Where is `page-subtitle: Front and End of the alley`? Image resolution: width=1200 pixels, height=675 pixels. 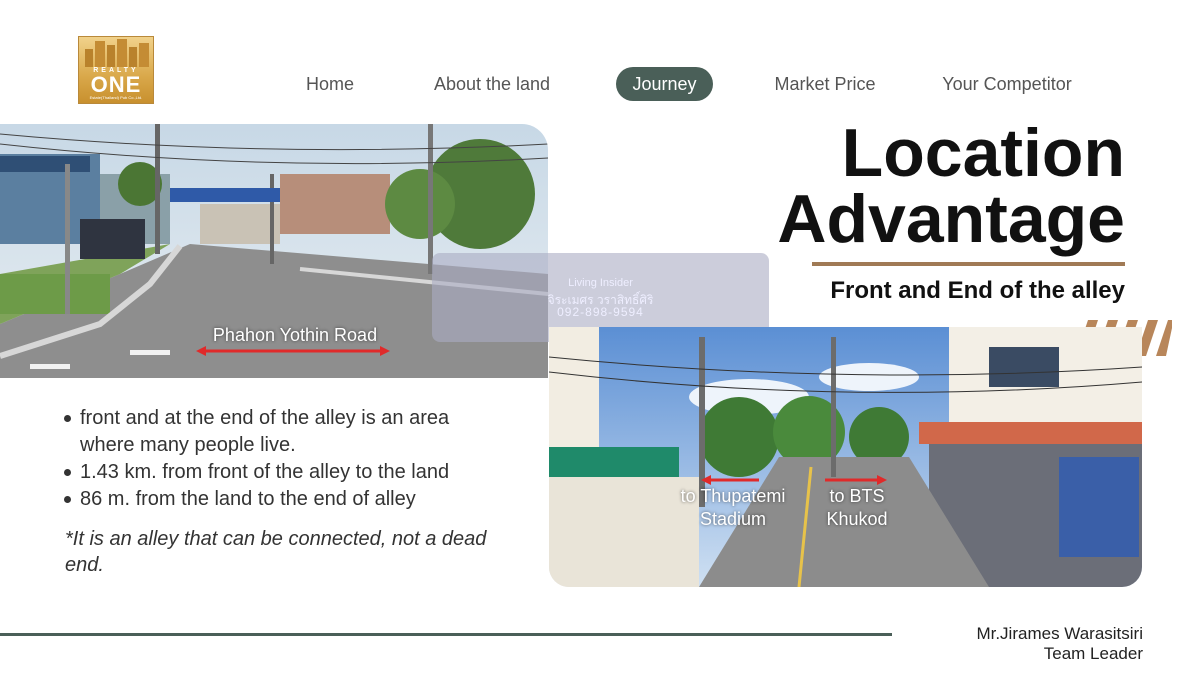 page-subtitle: Front and End of the alley is located at coordinates (977, 290).